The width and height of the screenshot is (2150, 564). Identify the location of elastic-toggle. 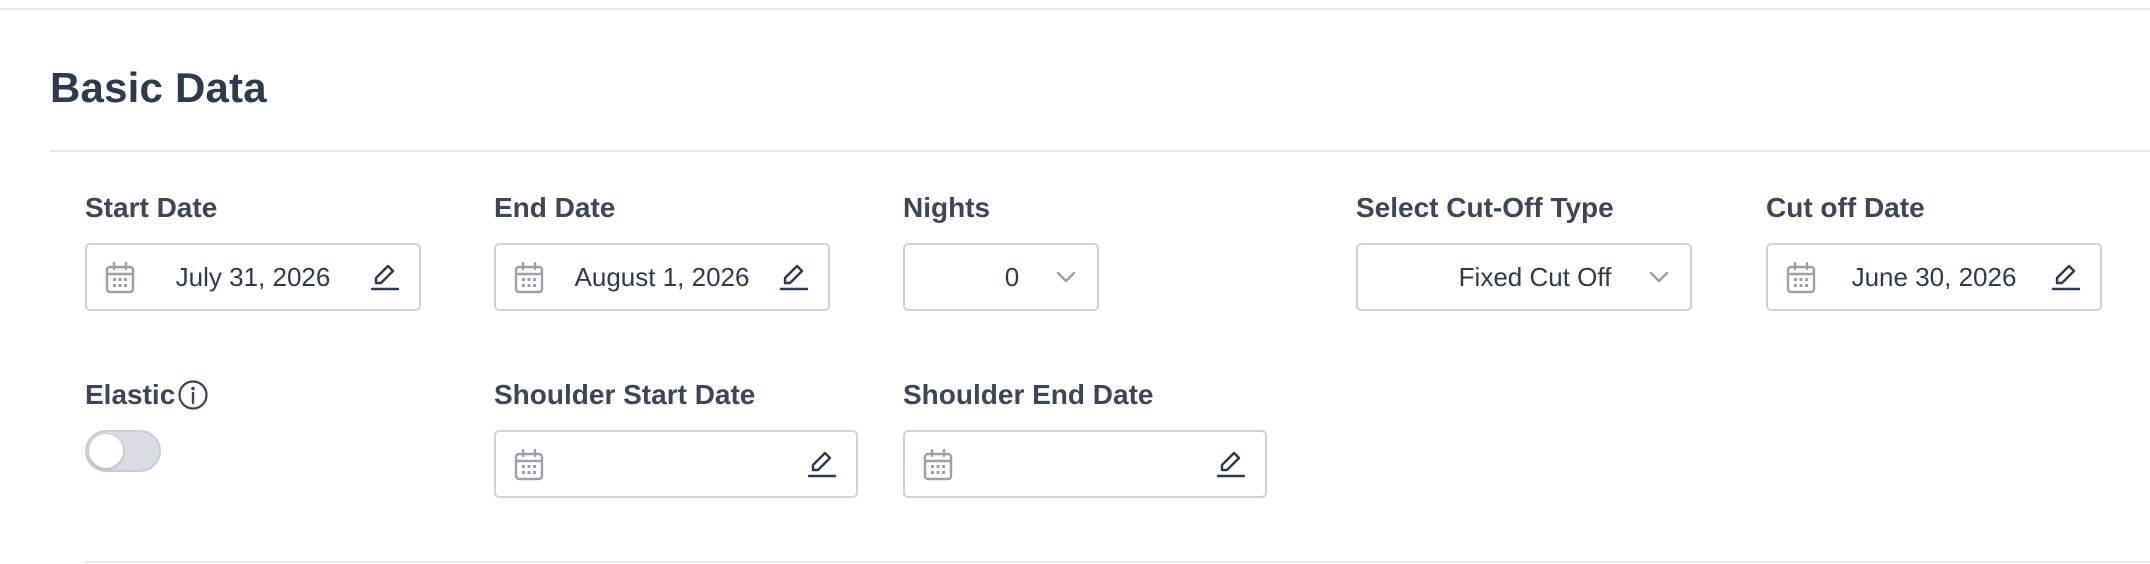
(123, 451).